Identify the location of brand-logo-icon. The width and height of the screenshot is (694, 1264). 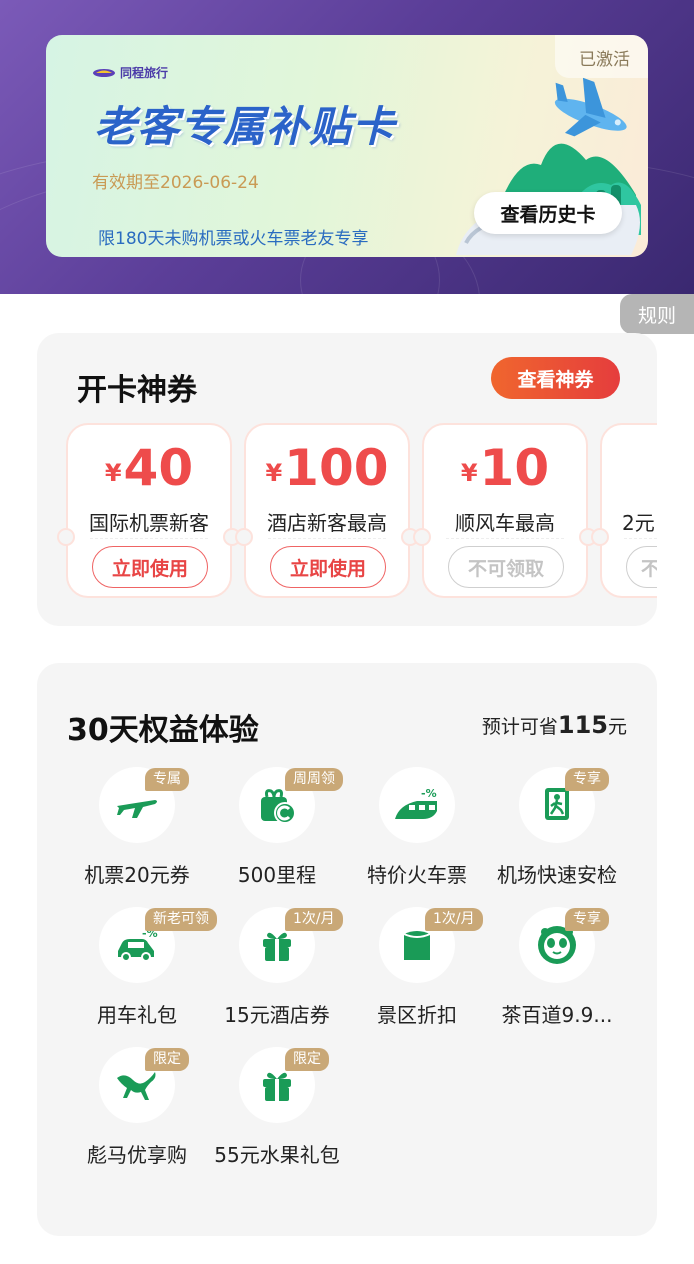
(104, 72).